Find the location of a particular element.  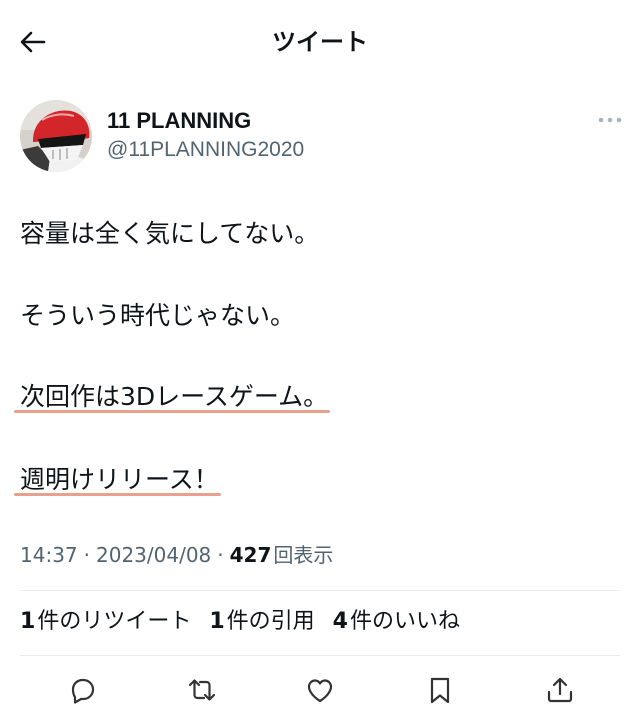

tweet-meta: 14:37 · 2023/04/08 · 427 回表示 is located at coordinates (176, 555).